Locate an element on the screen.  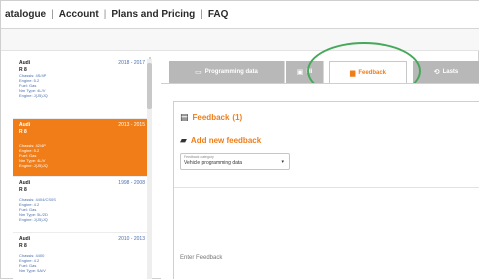
chevron-down-icon: ▾ is located at coordinates (282, 162).